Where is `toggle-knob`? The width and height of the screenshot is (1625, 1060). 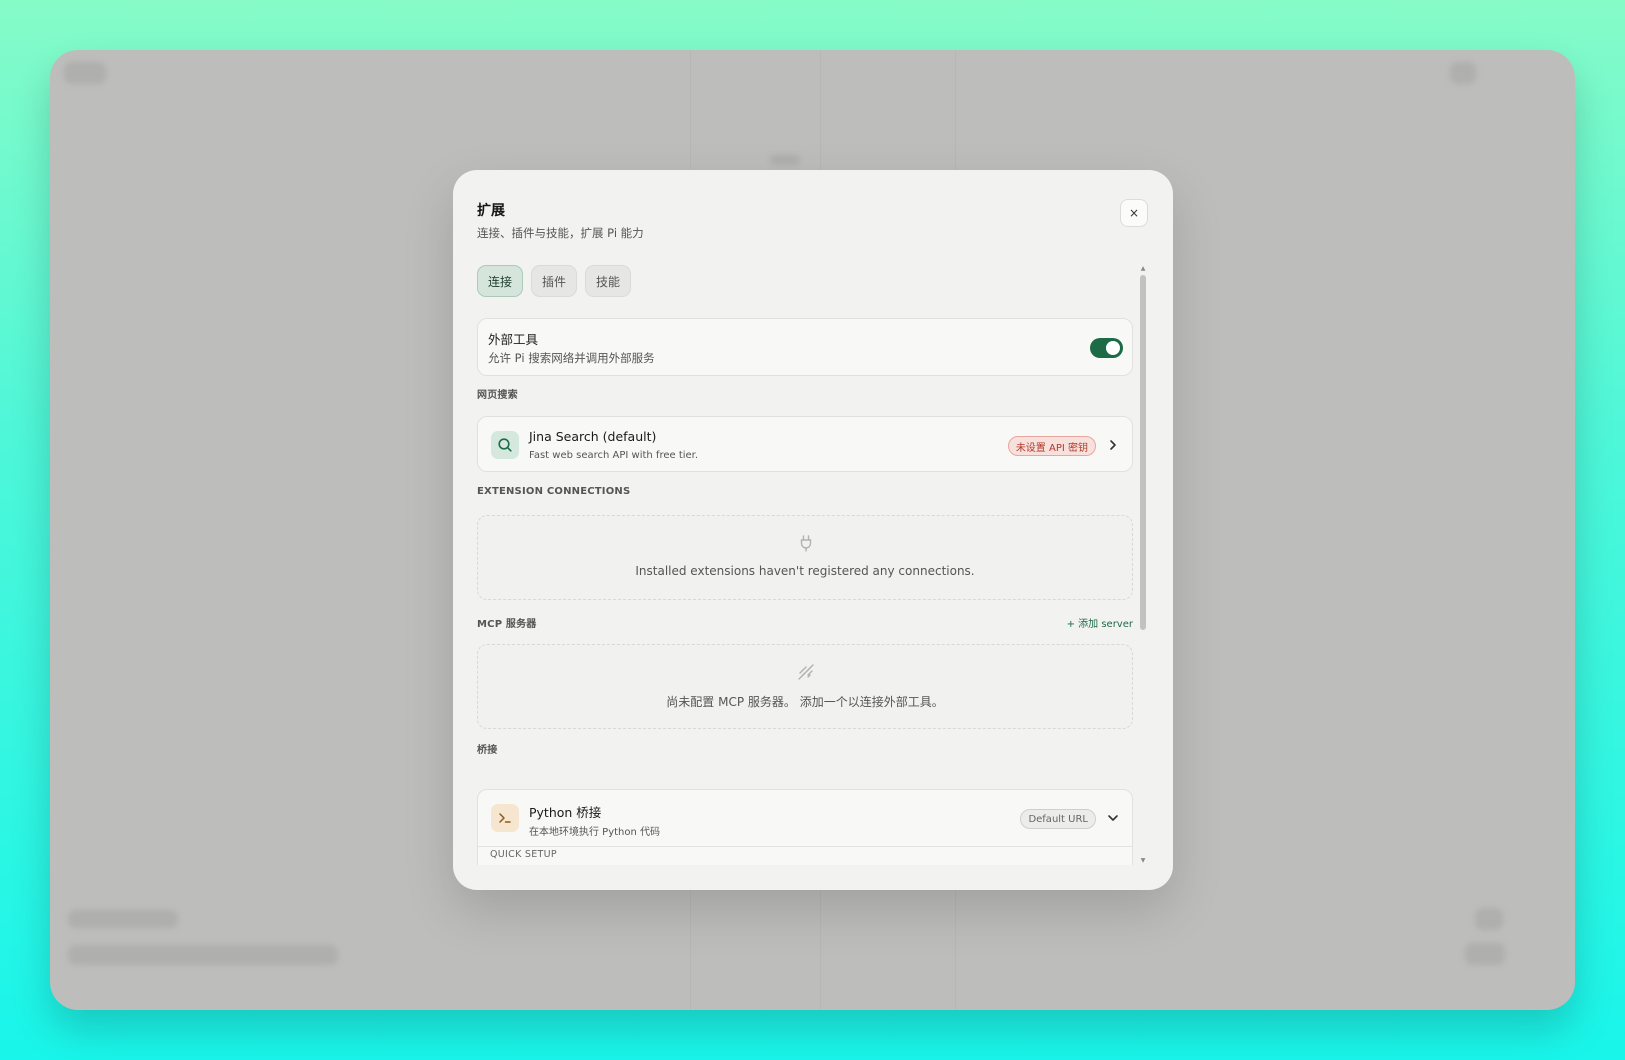 toggle-knob is located at coordinates (1113, 348).